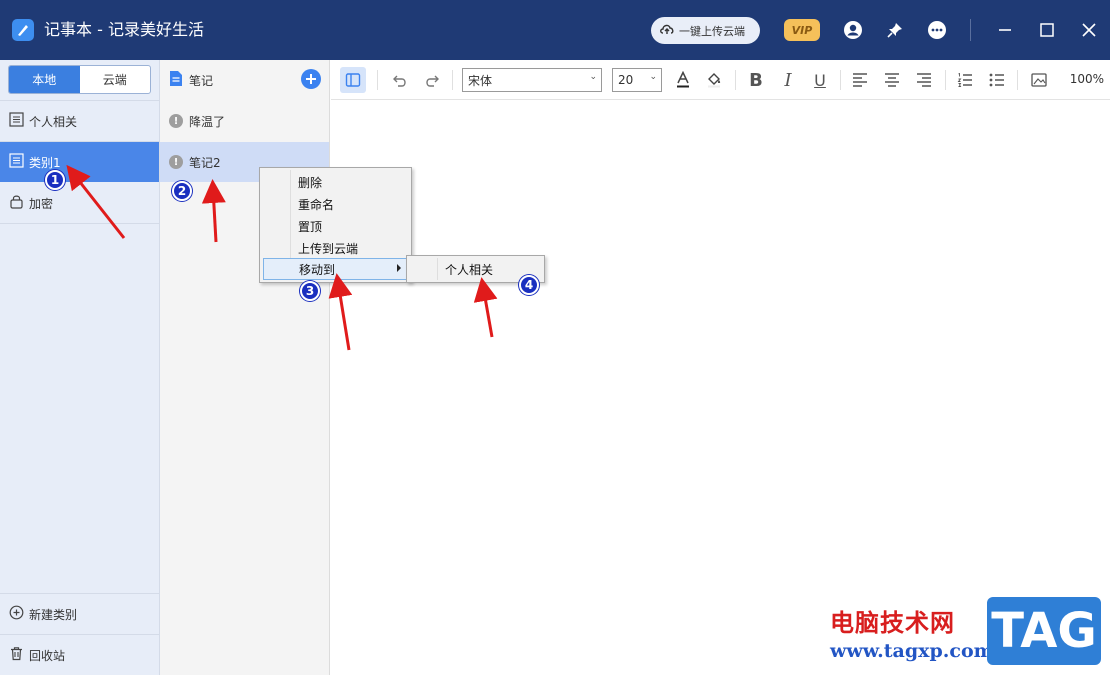  Describe the element at coordinates (176, 80) in the screenshot. I see `note-icon` at that location.